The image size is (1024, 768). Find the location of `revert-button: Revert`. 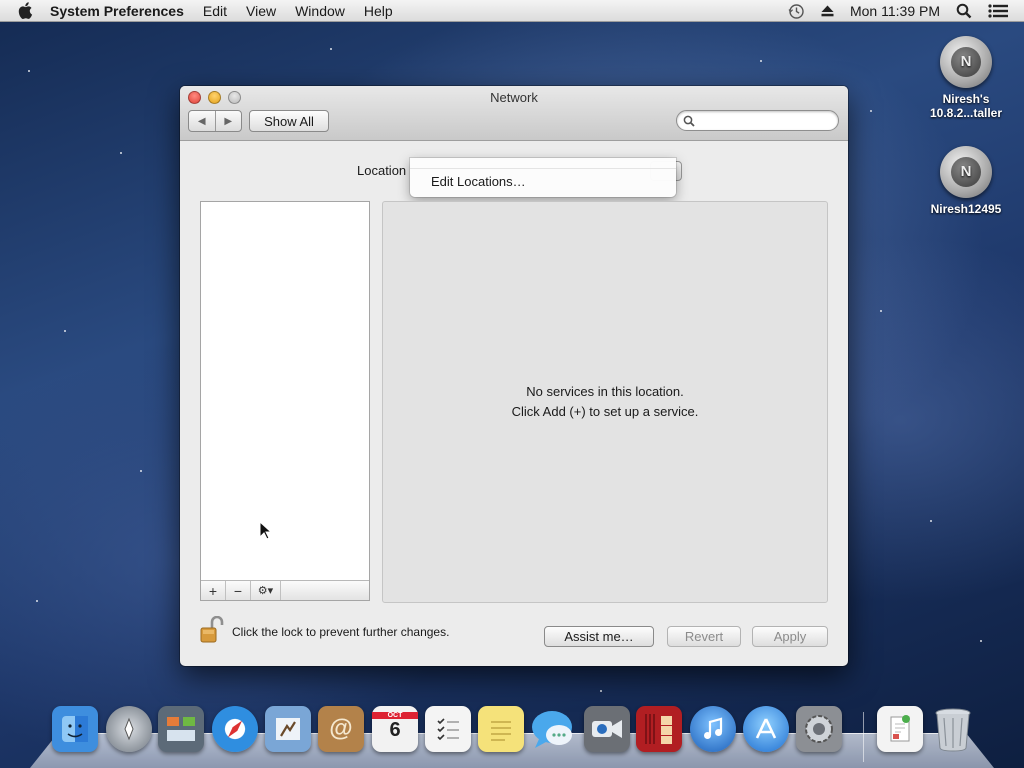

revert-button: Revert is located at coordinates (704, 636).